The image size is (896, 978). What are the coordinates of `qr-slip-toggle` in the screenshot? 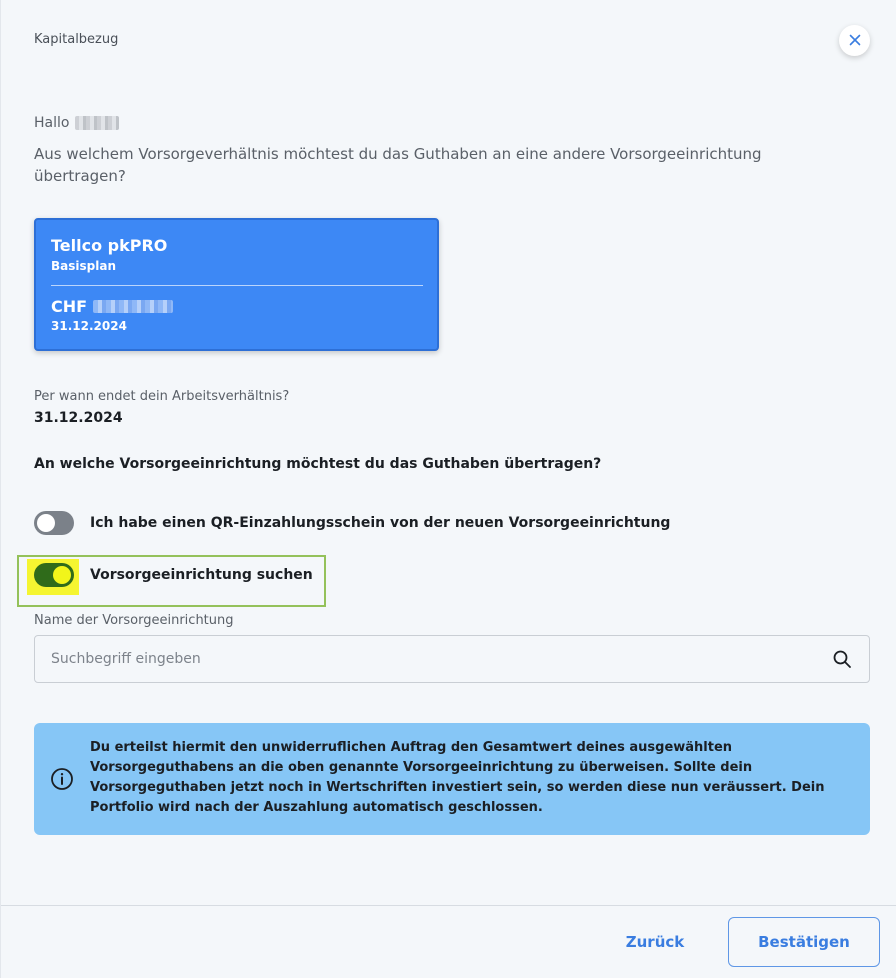 It's located at (54, 523).